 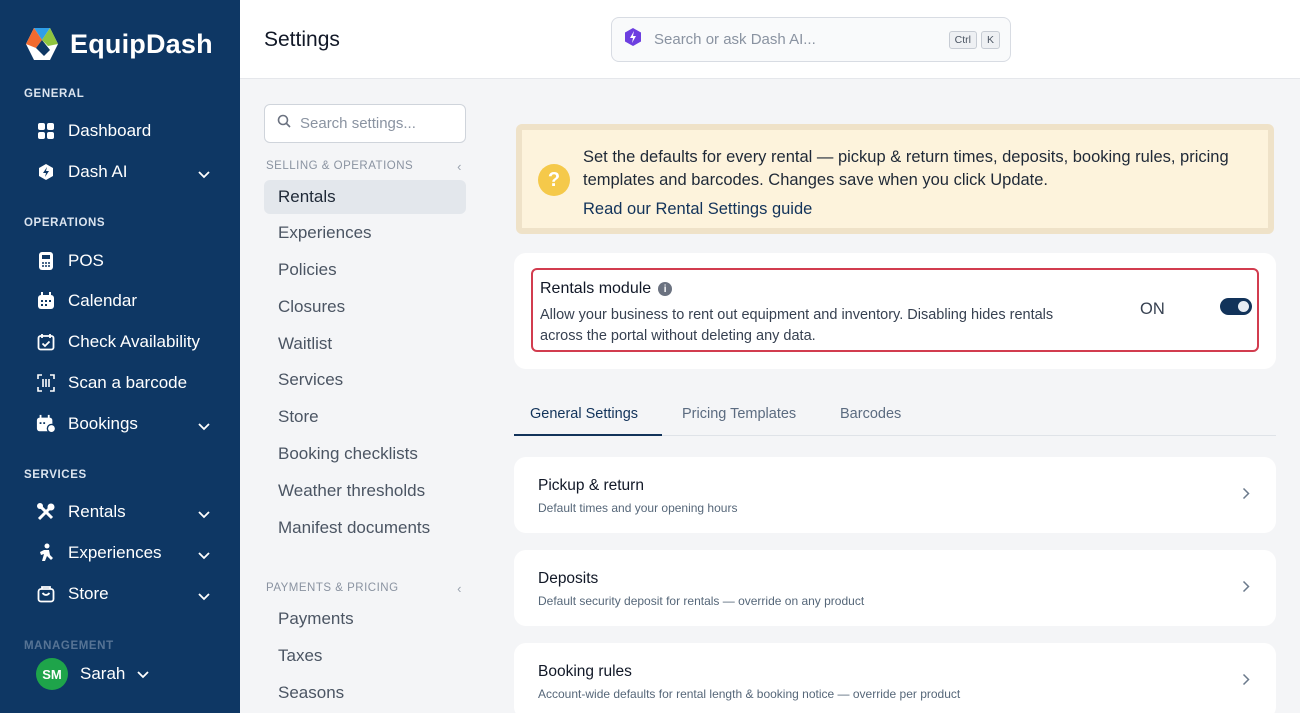 What do you see at coordinates (103, 673) in the screenshot?
I see `user-name: Sarah` at bounding box center [103, 673].